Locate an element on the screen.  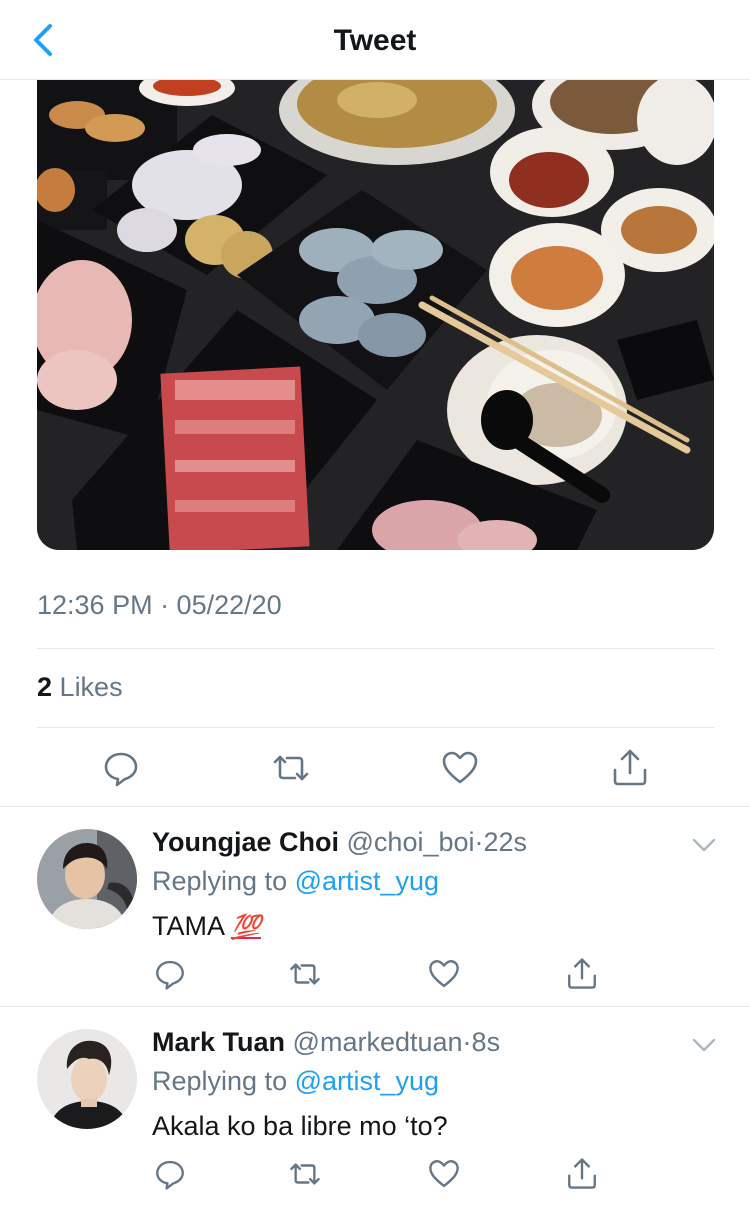
reply-text: Akala ko ba libre mo ‘to? is located at coordinates (300, 1126).